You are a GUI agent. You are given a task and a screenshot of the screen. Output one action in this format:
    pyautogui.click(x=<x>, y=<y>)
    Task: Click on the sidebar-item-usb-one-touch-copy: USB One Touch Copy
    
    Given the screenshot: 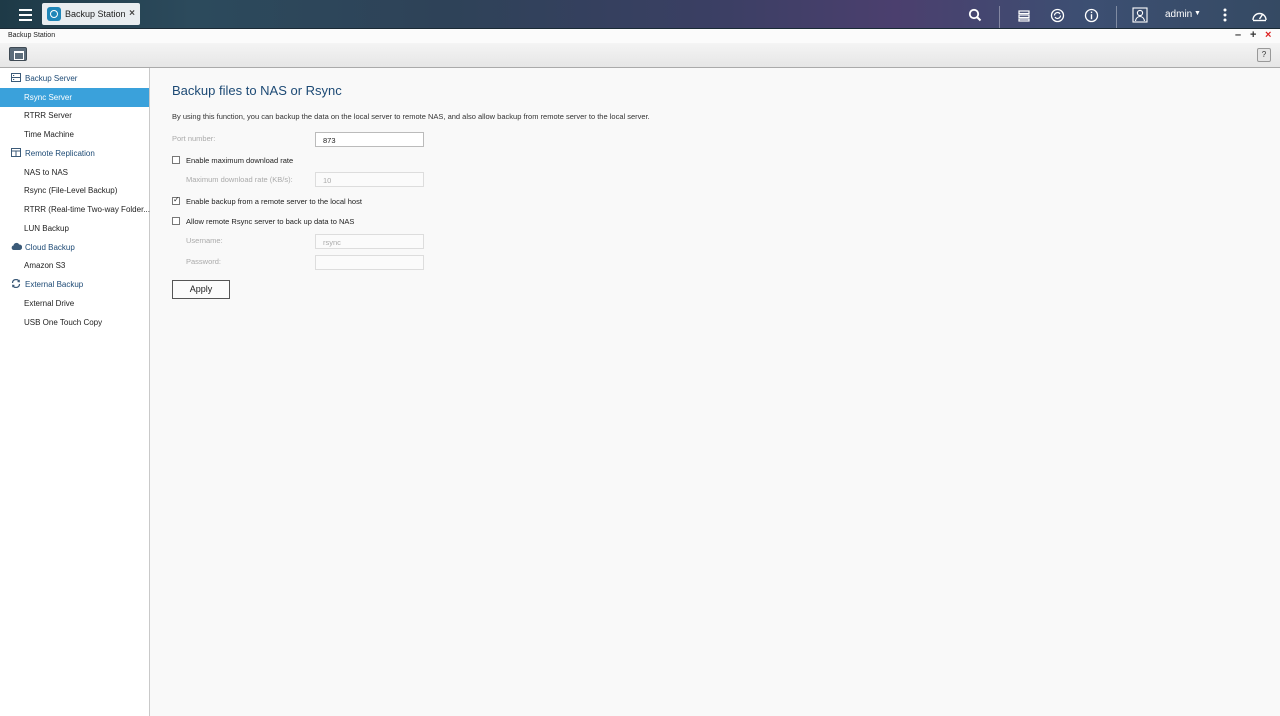 What is the action you would take?
    pyautogui.click(x=74, y=322)
    